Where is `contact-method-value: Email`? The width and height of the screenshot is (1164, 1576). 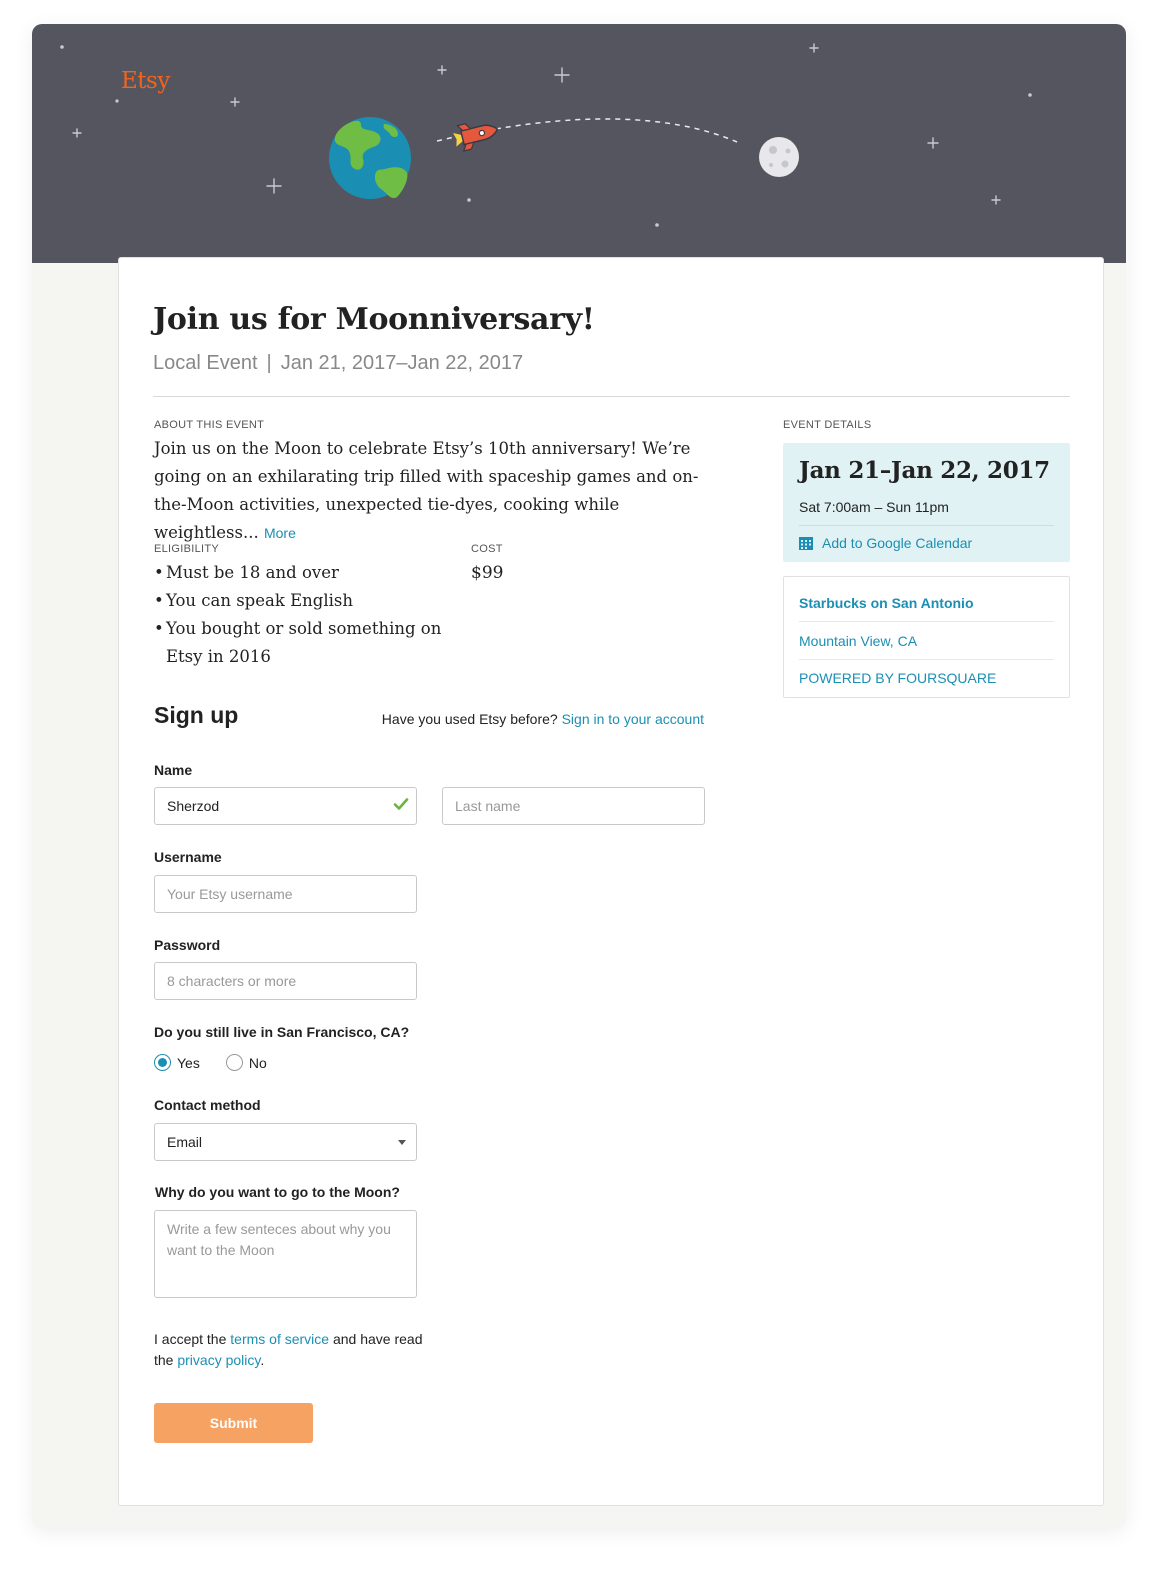
contact-method-value: Email is located at coordinates (185, 1142).